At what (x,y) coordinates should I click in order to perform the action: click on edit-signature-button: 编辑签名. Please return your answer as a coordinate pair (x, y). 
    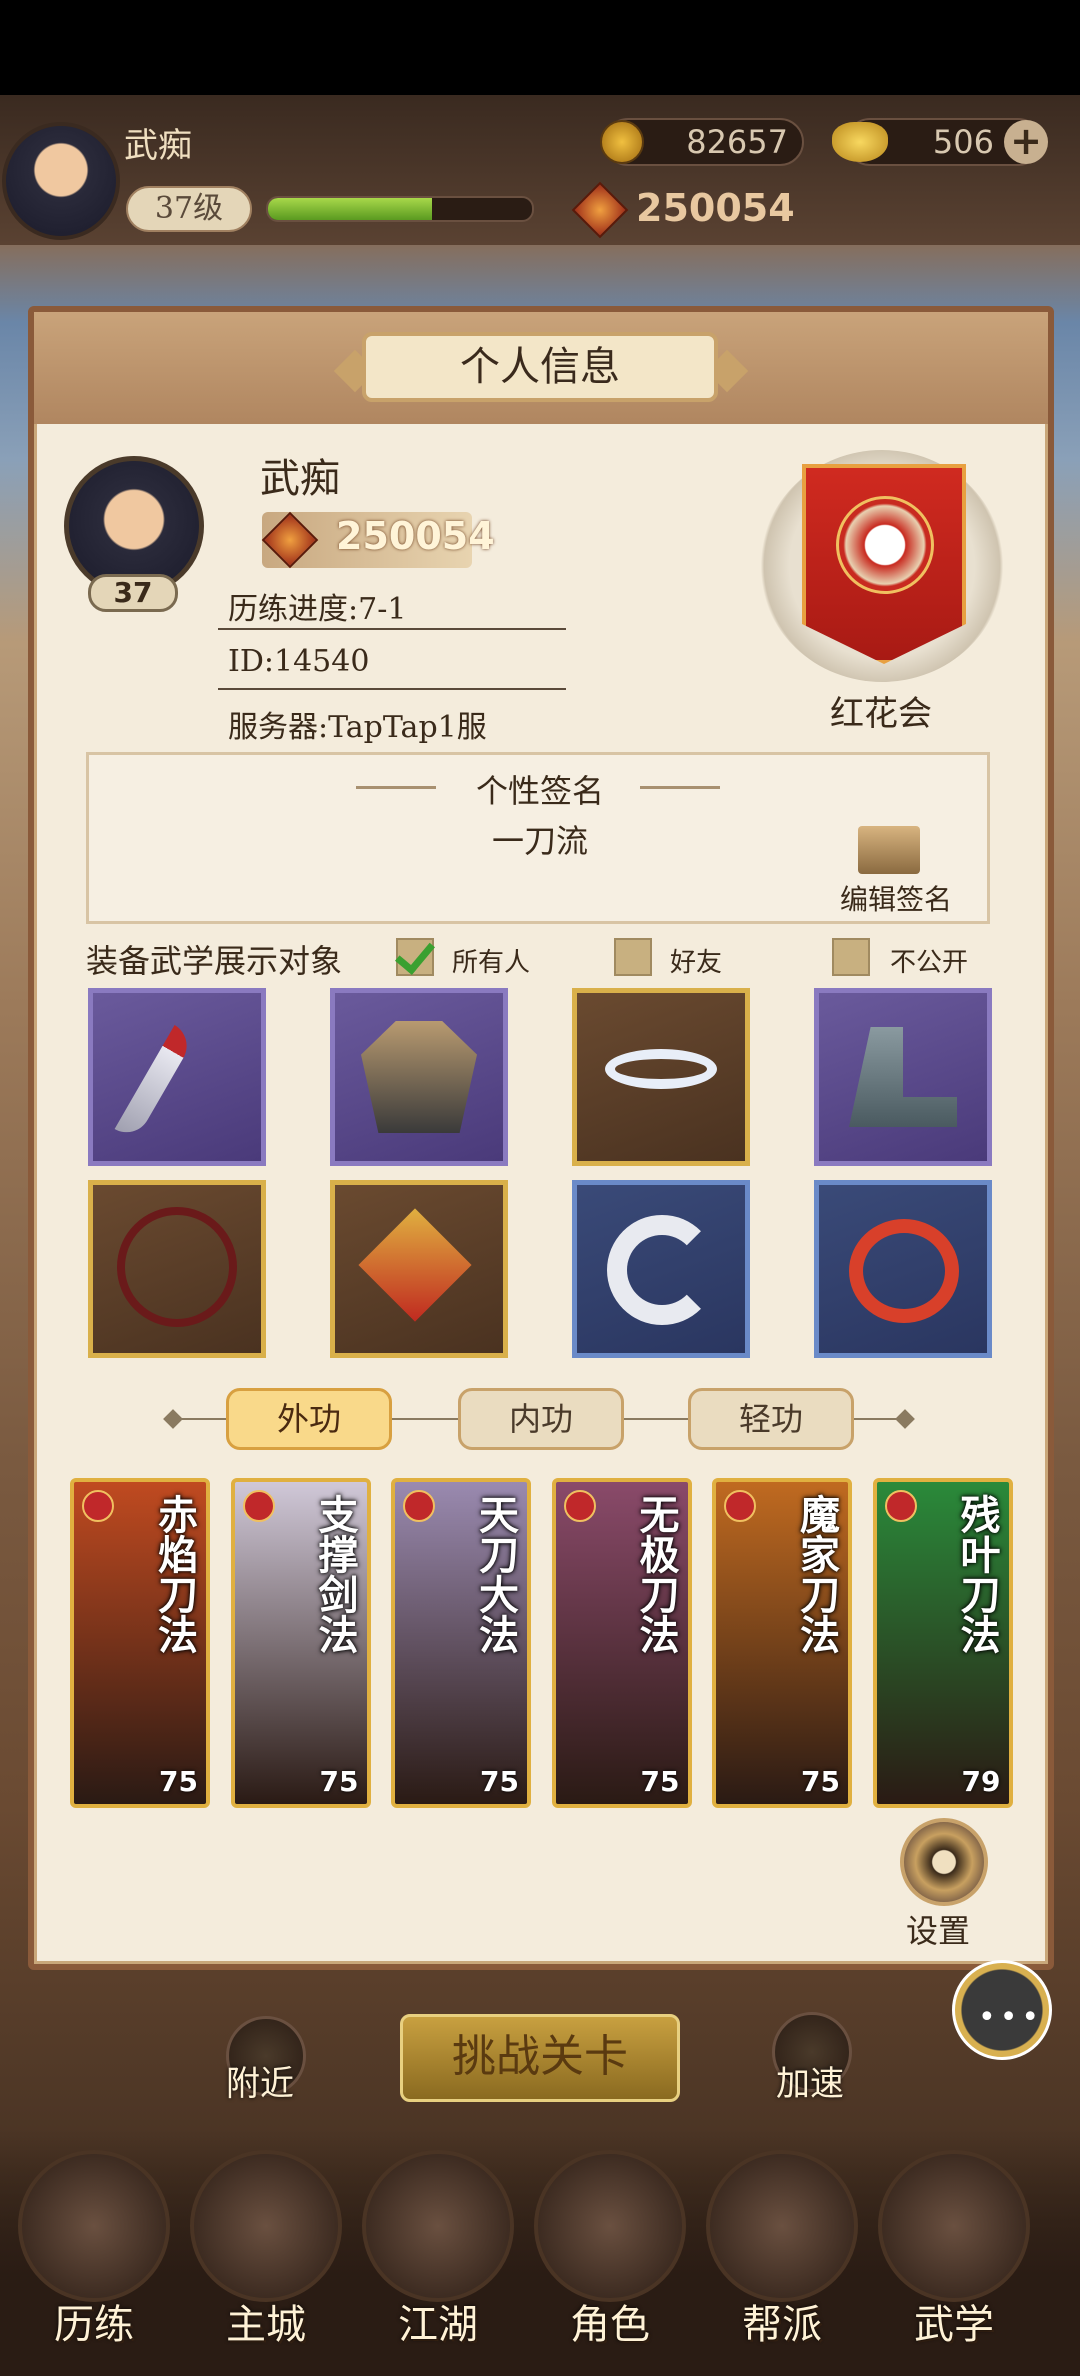
    Looking at the image, I should click on (896, 898).